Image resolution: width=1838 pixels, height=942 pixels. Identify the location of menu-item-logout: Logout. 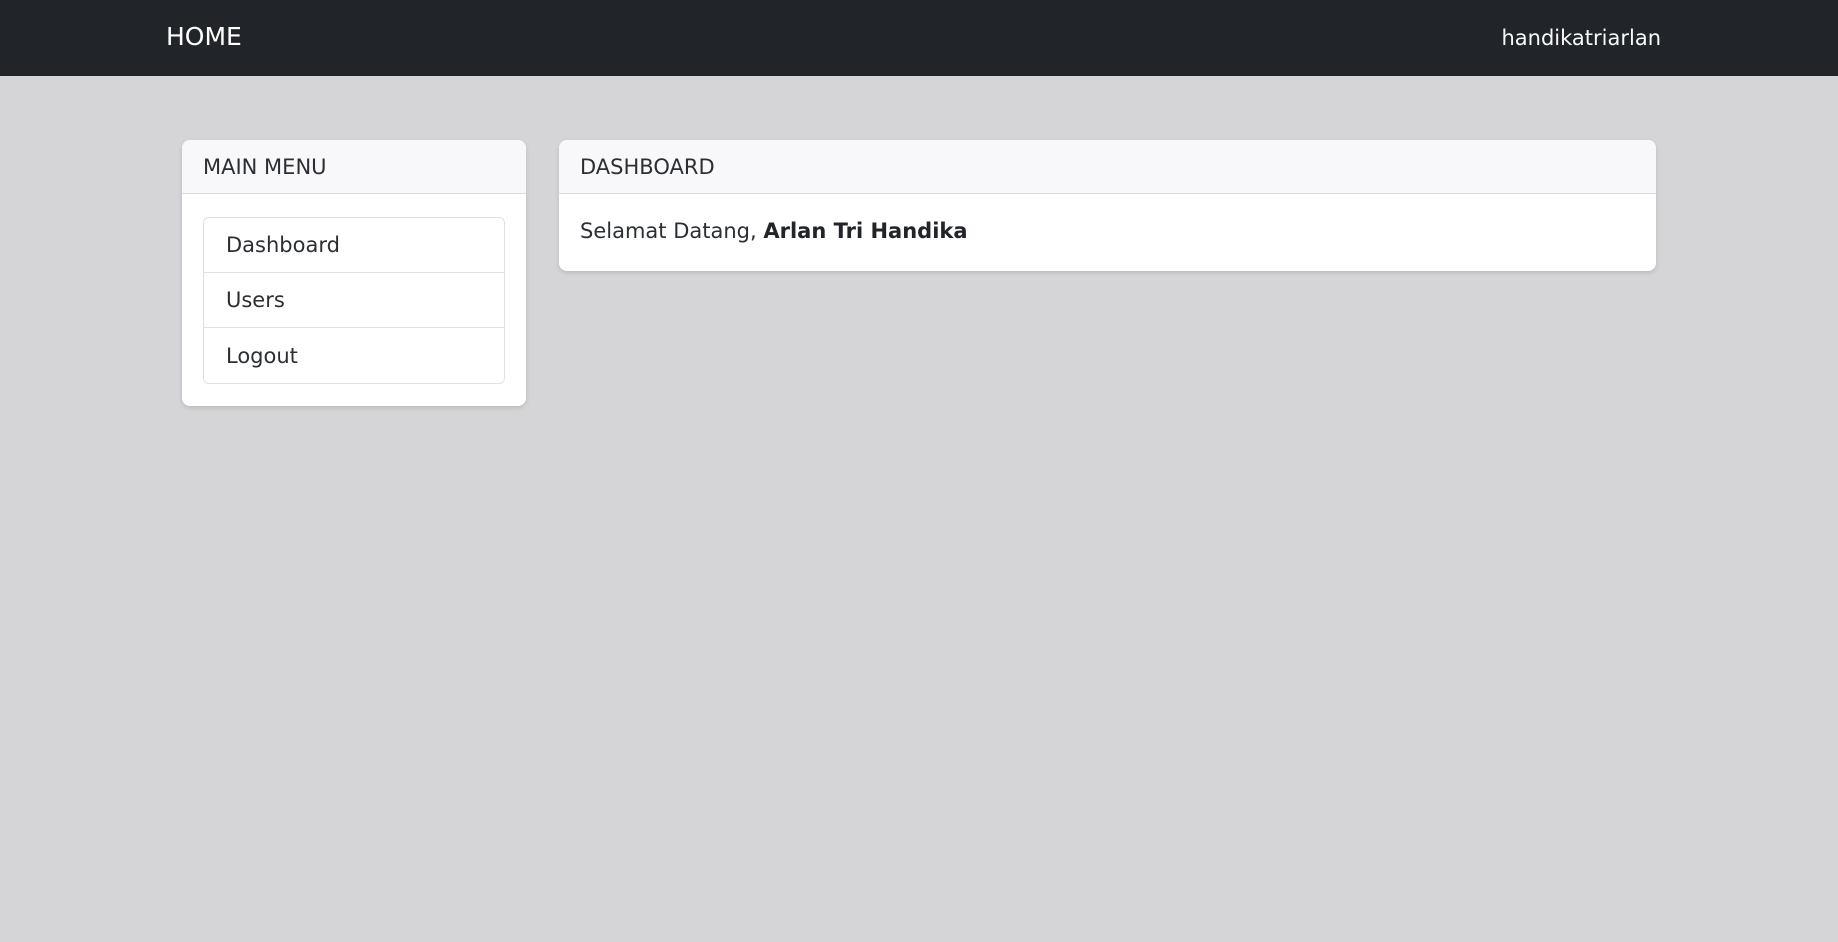
(354, 355).